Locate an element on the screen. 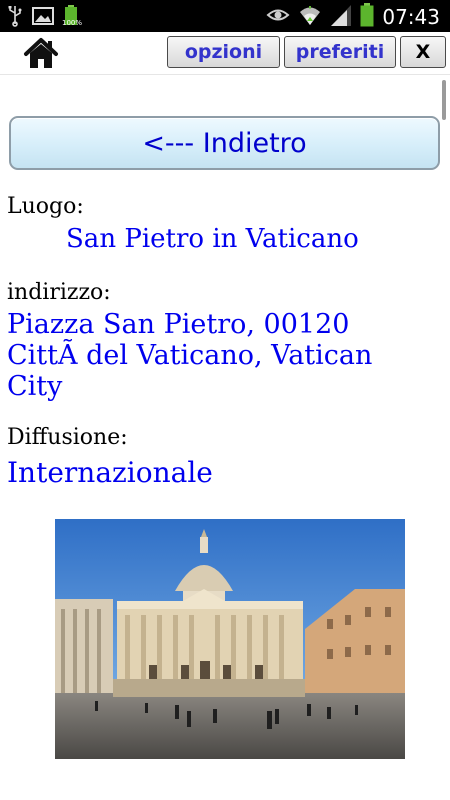  image-icon is located at coordinates (43, 18).